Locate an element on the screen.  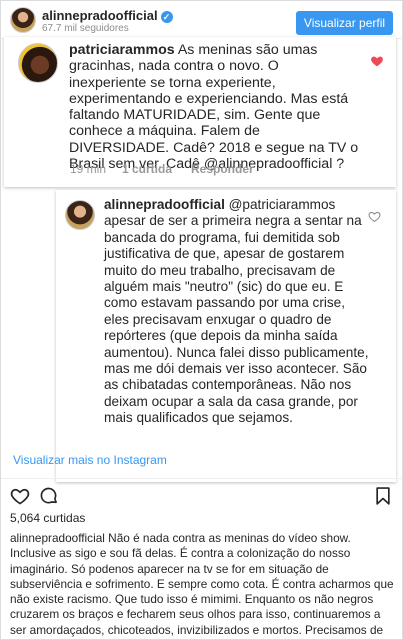
commenter-username: patriciarammos is located at coordinates (122, 50).